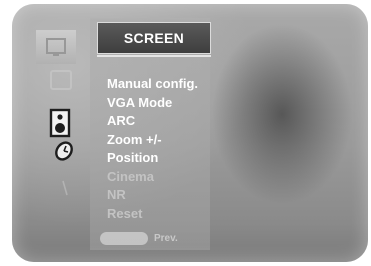  What do you see at coordinates (124, 238) in the screenshot?
I see `prev-button-icon` at bounding box center [124, 238].